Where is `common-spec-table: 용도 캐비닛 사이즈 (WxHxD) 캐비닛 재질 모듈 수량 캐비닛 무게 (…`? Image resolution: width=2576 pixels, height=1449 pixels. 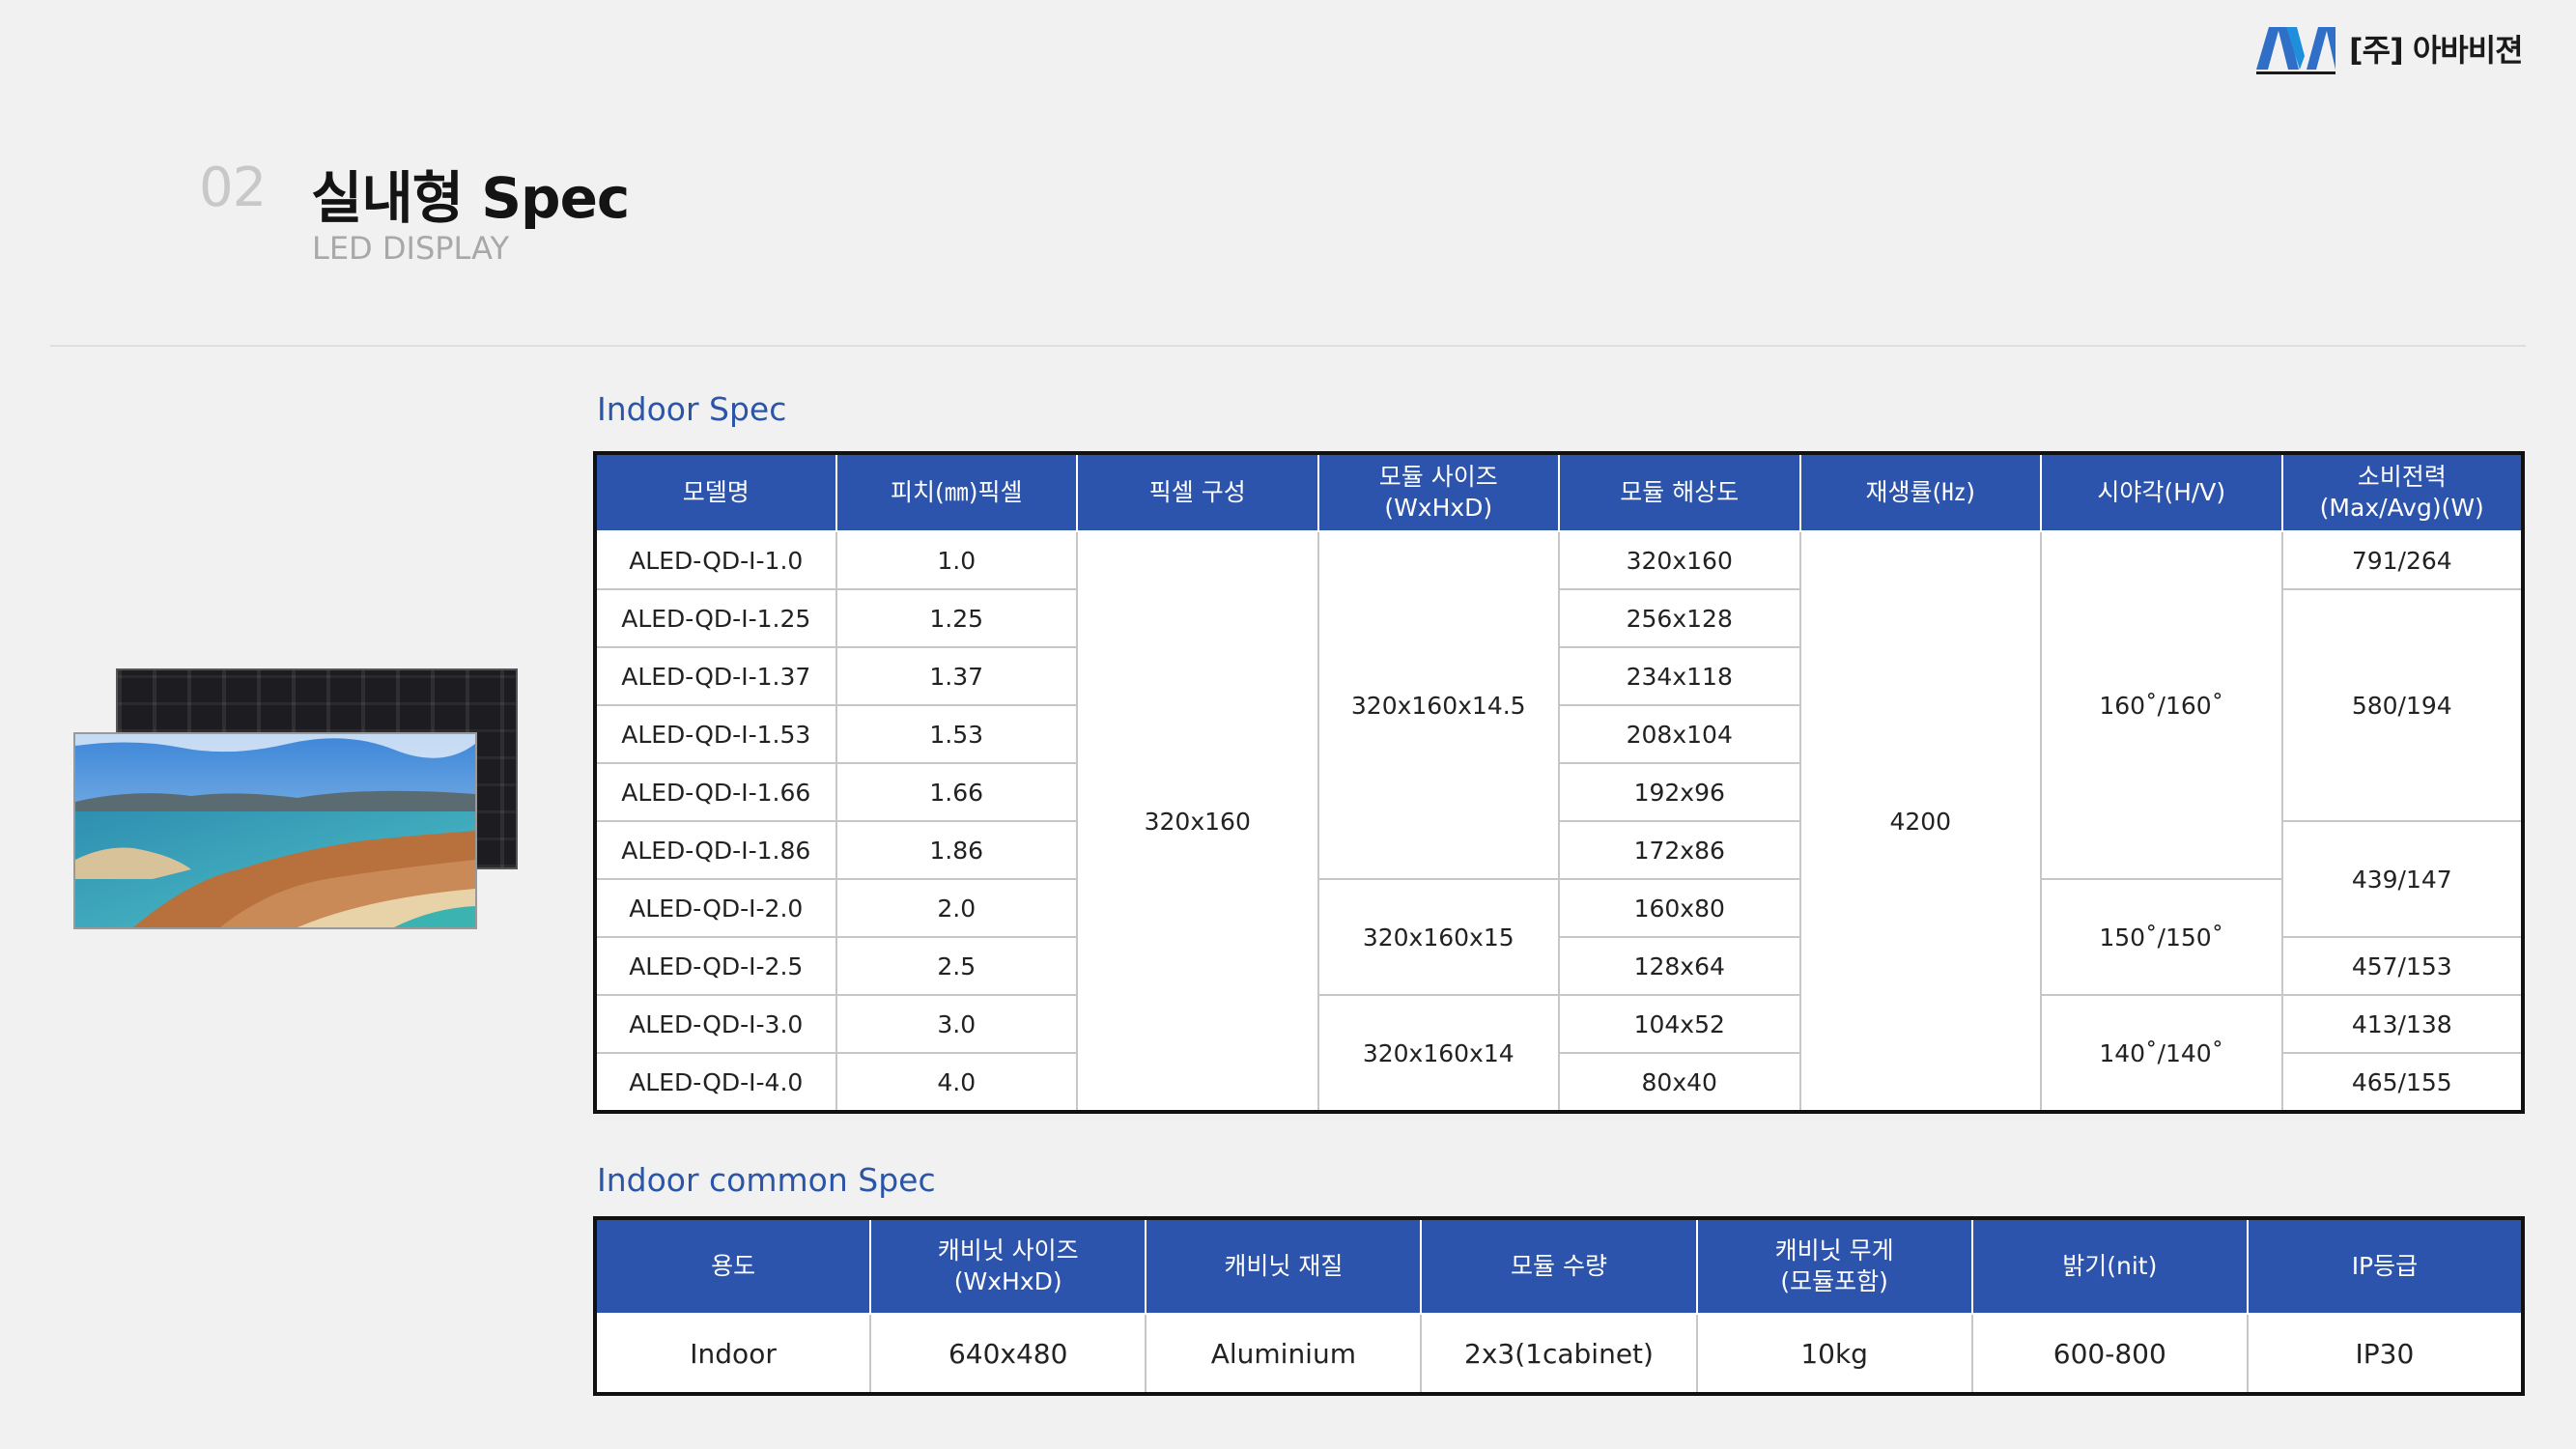 common-spec-table: 용도 캐비닛 사이즈 (WxHxD) 캐비닛 재질 모듈 수량 캐비닛 무게 (… is located at coordinates (1559, 1306).